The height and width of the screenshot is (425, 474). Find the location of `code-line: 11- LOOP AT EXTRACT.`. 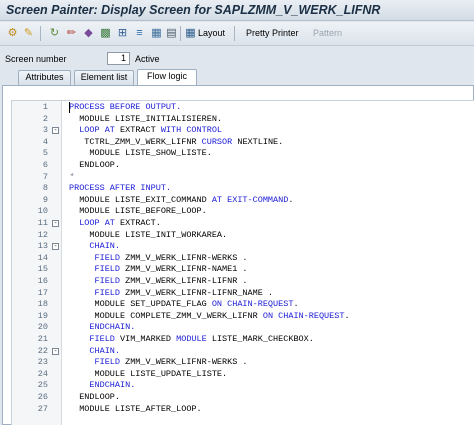

code-line: 11- LOOP AT EXTRACT. is located at coordinates (243, 224).